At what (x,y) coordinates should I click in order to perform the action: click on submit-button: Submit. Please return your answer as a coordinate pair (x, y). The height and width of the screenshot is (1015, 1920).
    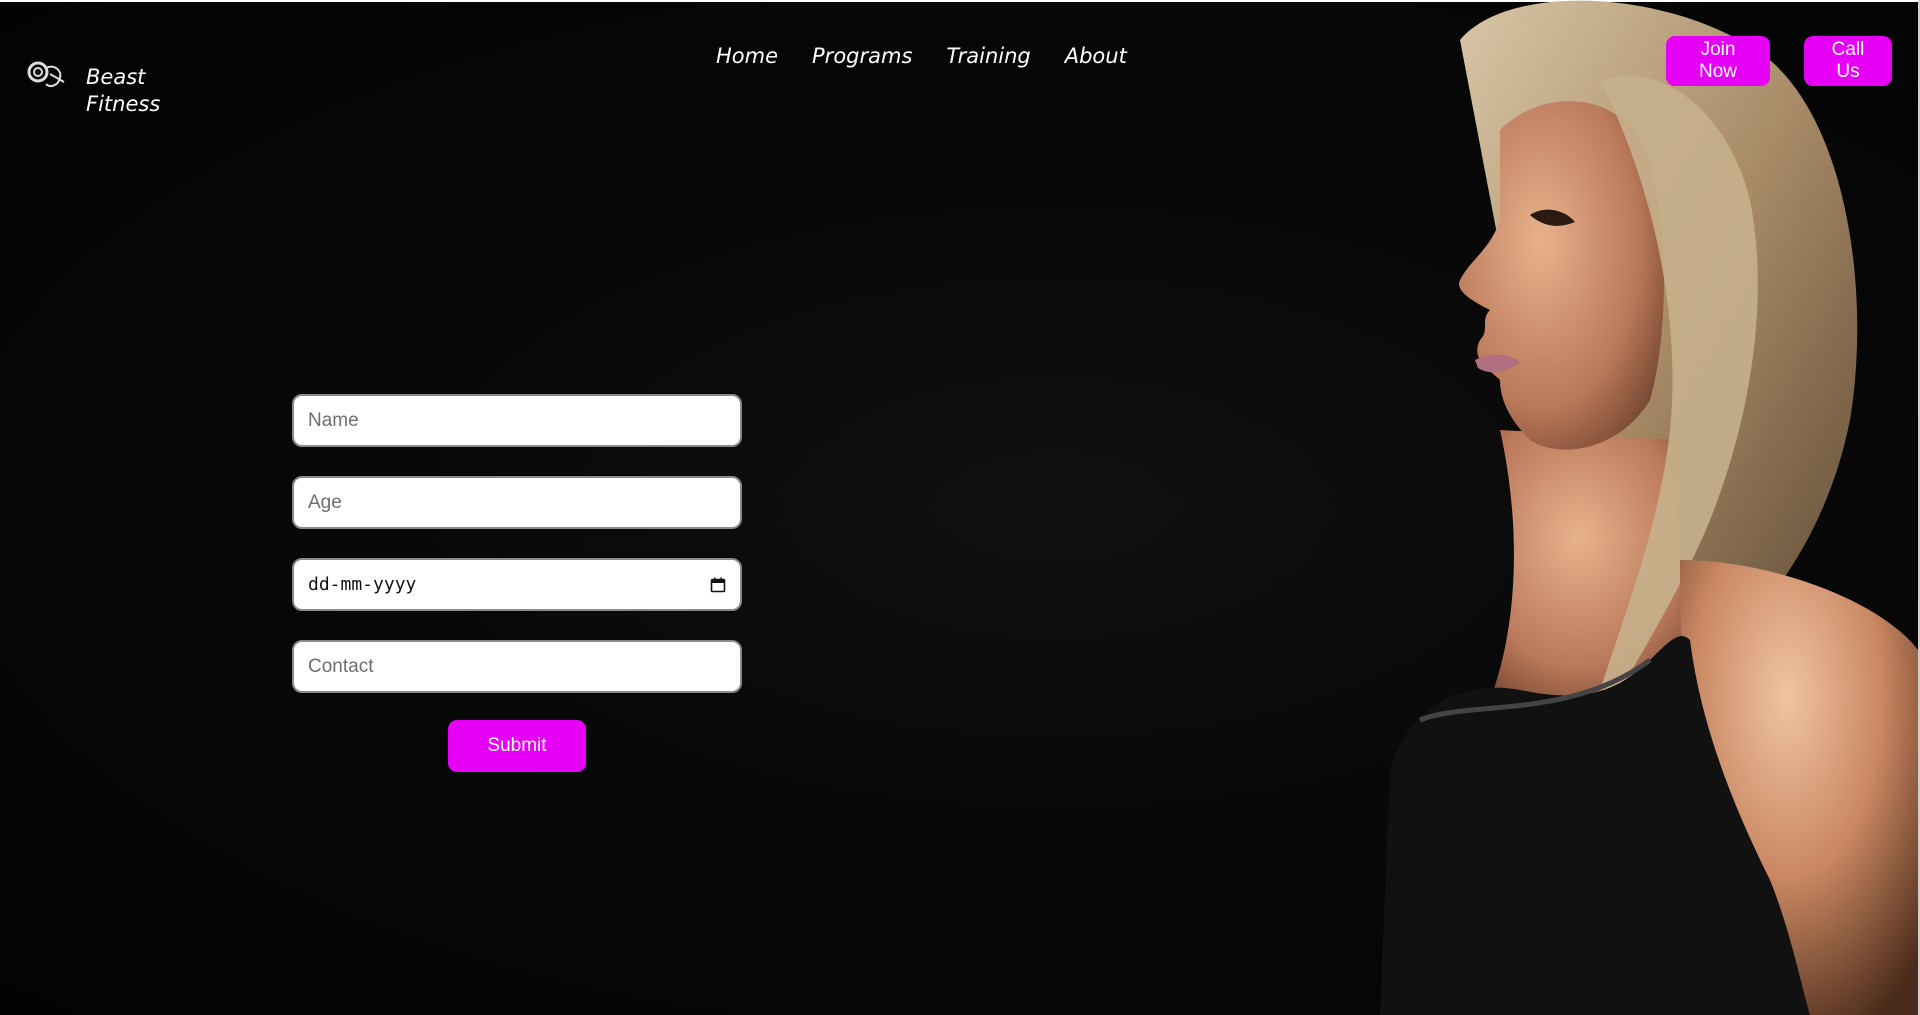
    Looking at the image, I should click on (517, 746).